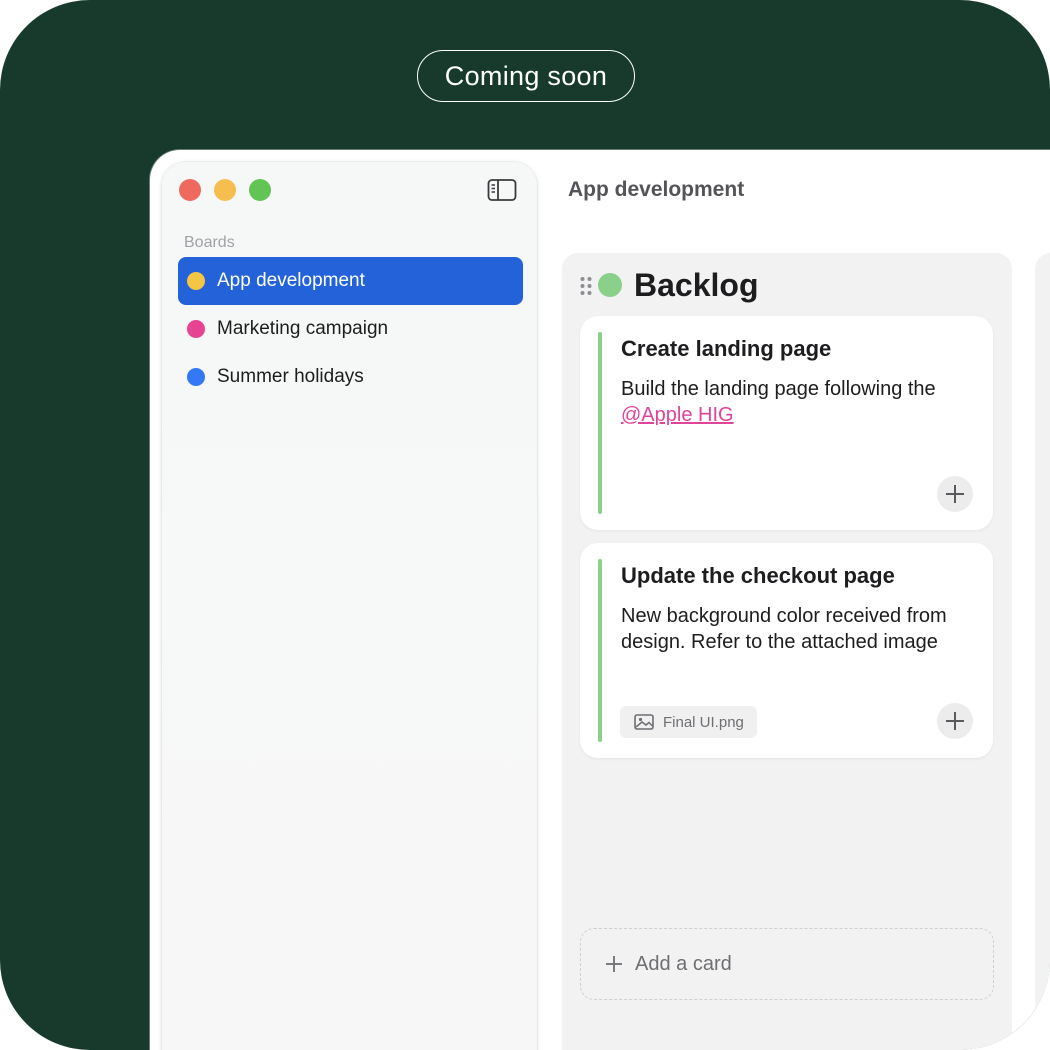 This screenshot has width=1050, height=1050. Describe the element at coordinates (502, 190) in the screenshot. I see `sidebar-toggle-icon` at that location.